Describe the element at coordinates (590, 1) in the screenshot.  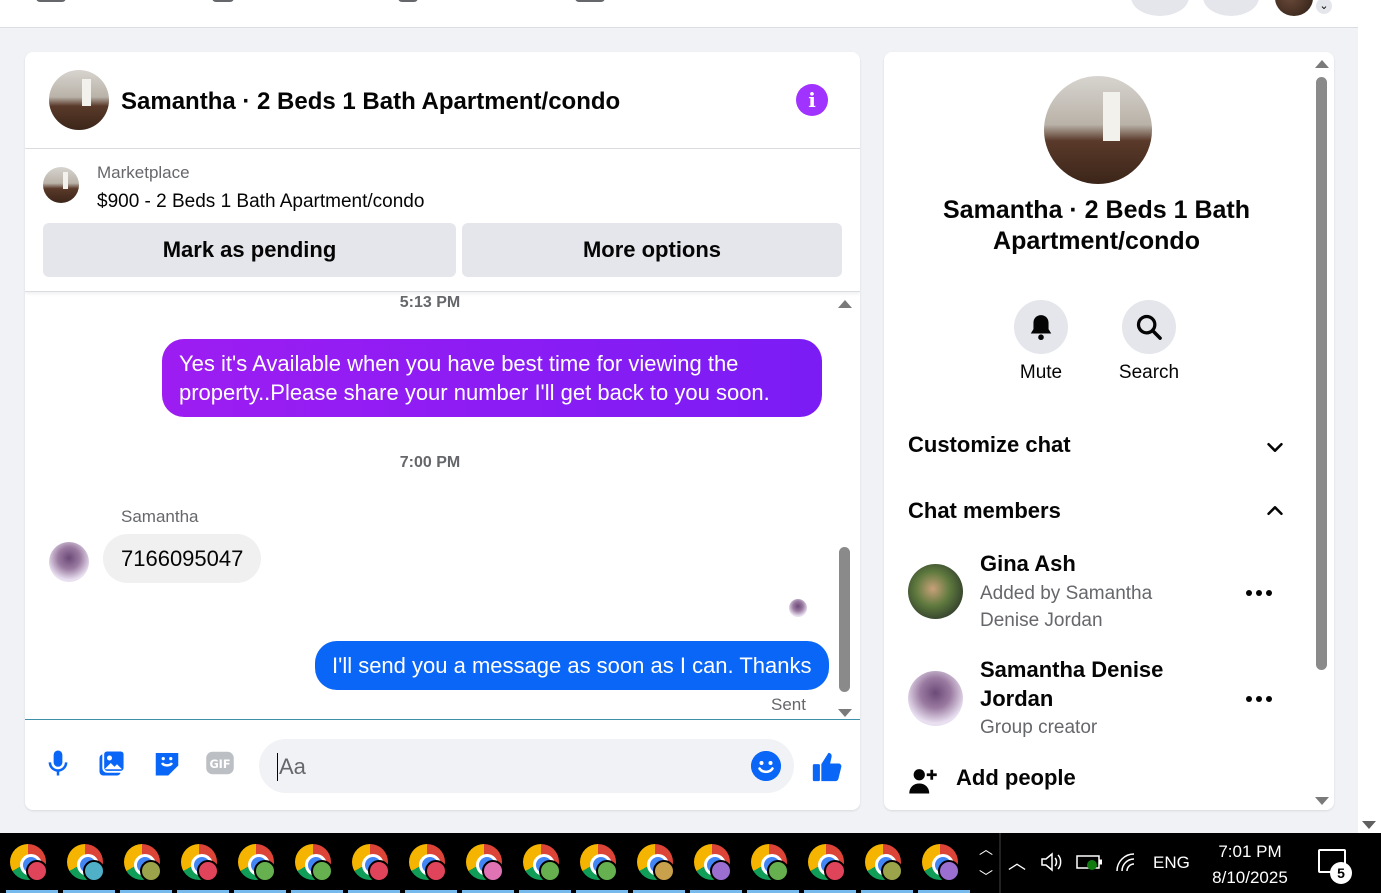
I see `groups-icon` at that location.